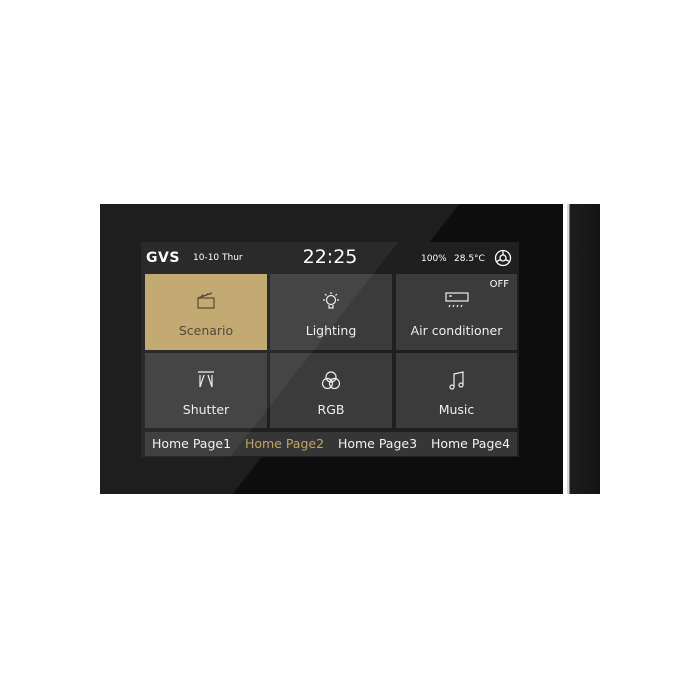 This screenshot has height=700, width=700. I want to click on curtain-icon, so click(206, 379).